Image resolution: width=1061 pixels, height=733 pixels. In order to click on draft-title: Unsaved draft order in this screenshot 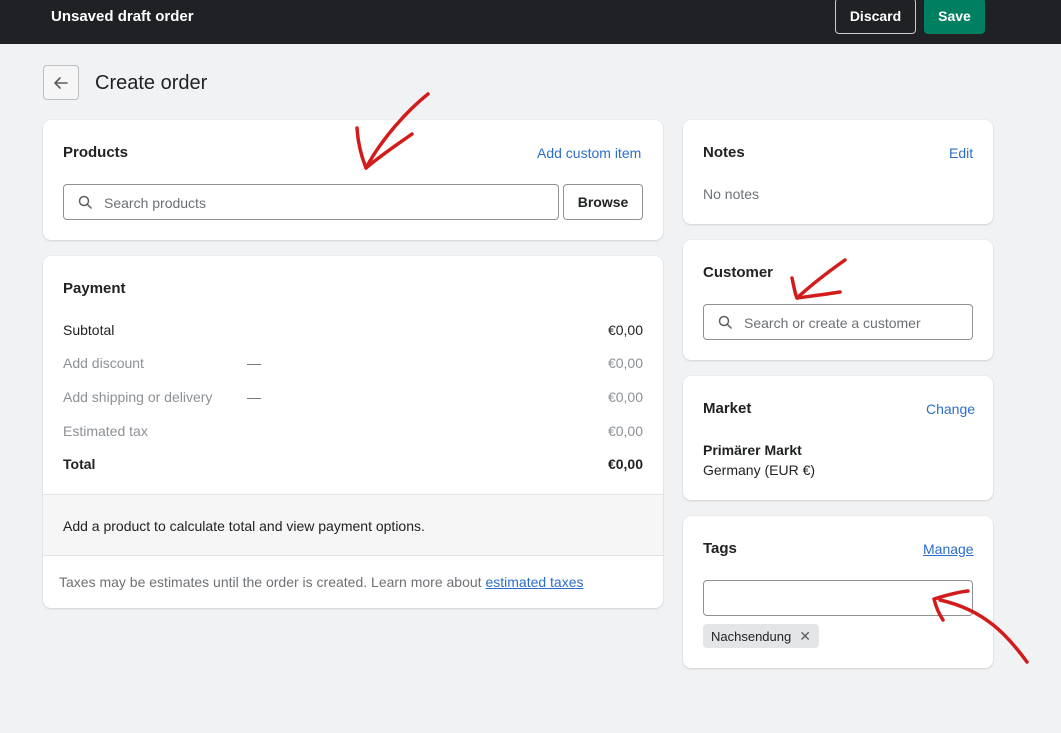, I will do `click(122, 16)`.